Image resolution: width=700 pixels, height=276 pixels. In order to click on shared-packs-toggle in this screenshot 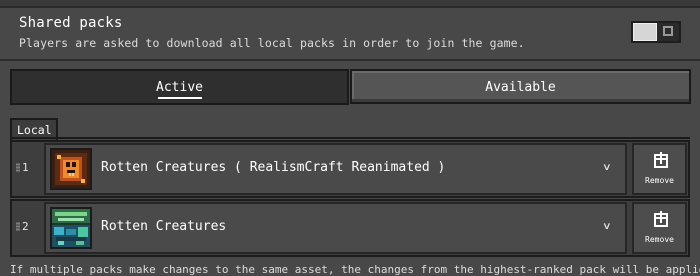, I will do `click(656, 32)`.